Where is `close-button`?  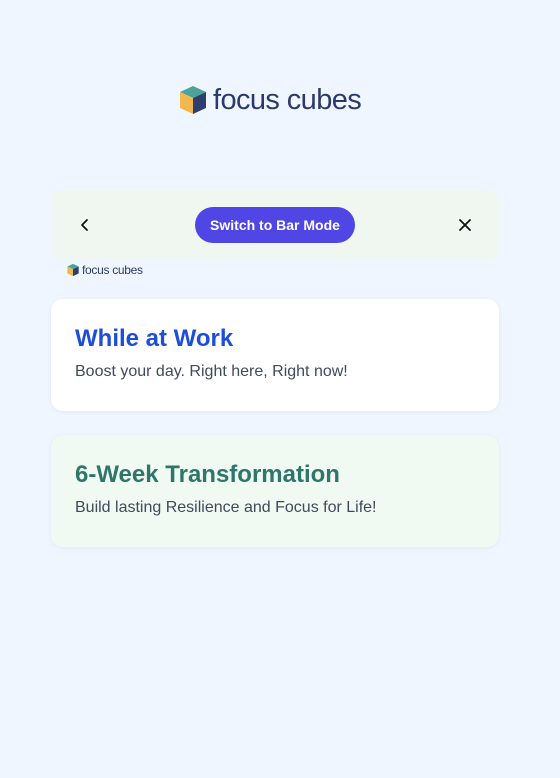 close-button is located at coordinates (465, 225).